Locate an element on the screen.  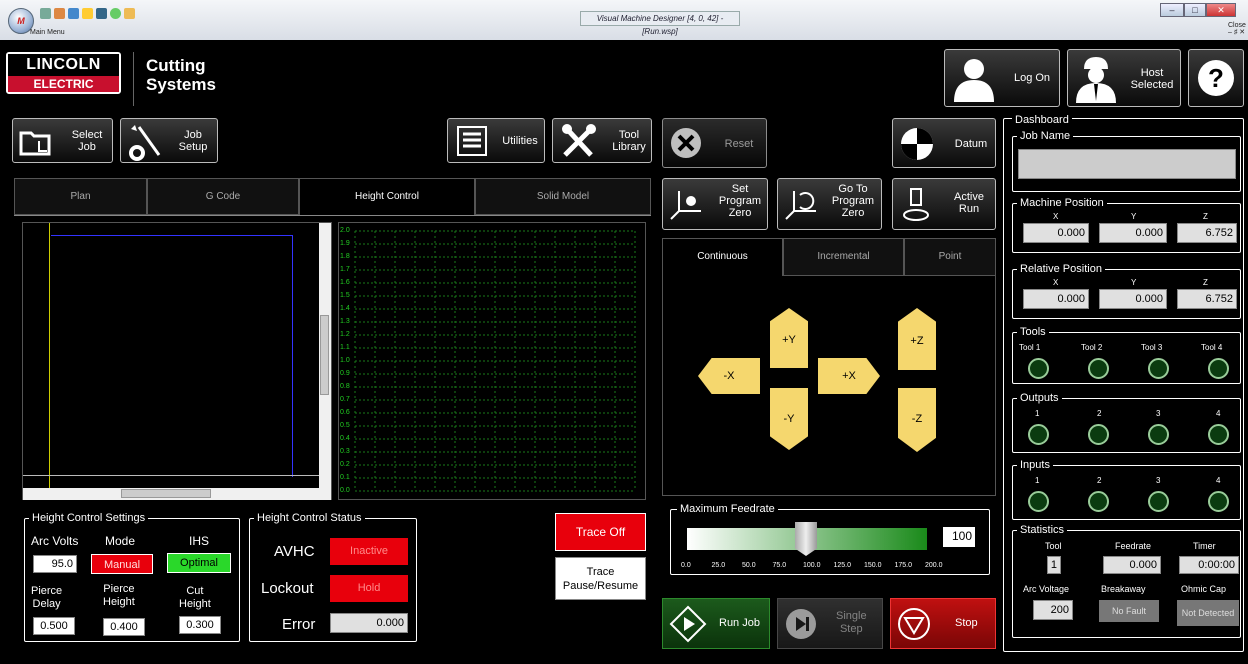
active-run-button: Active Run is located at coordinates (944, 204).